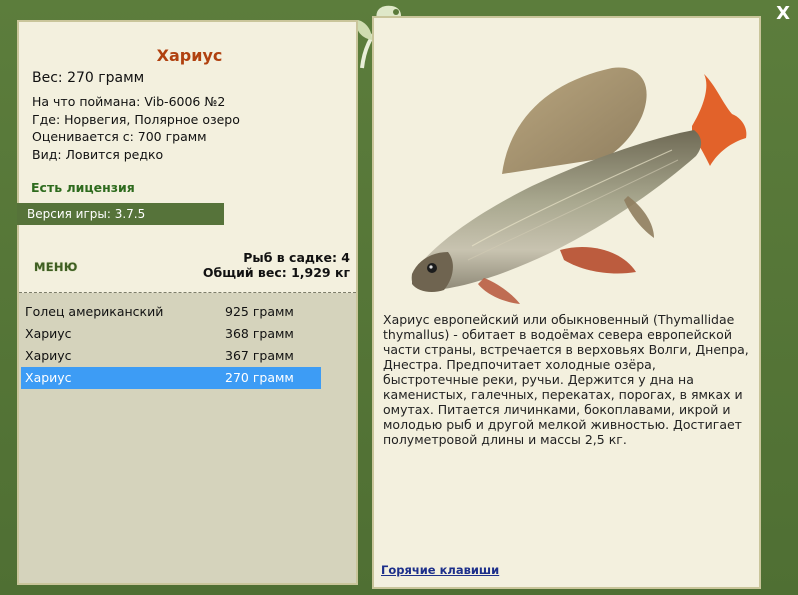 This screenshot has width=798, height=595. Describe the element at coordinates (98, 154) in the screenshot. I see `fish-rarity: Вид: Ловится редко` at that location.